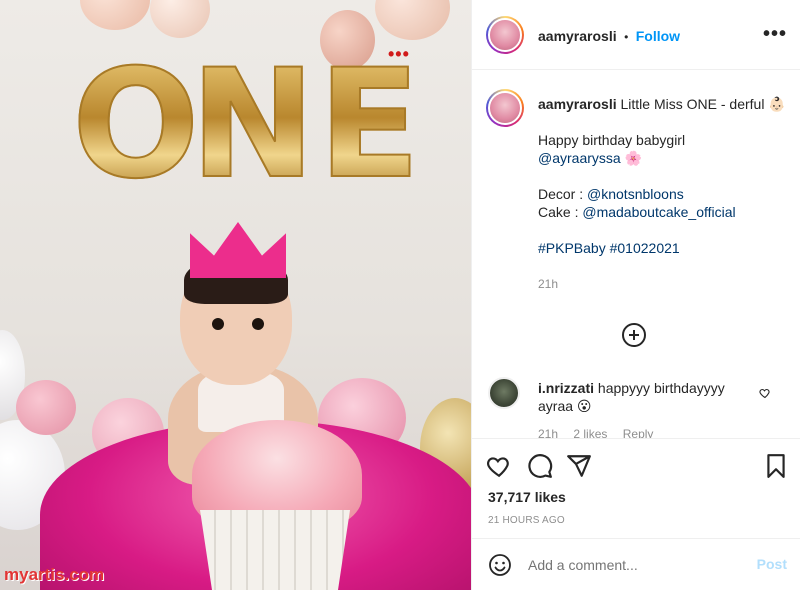 This screenshot has height=590, width=800. I want to click on follow-button: Follow, so click(658, 36).